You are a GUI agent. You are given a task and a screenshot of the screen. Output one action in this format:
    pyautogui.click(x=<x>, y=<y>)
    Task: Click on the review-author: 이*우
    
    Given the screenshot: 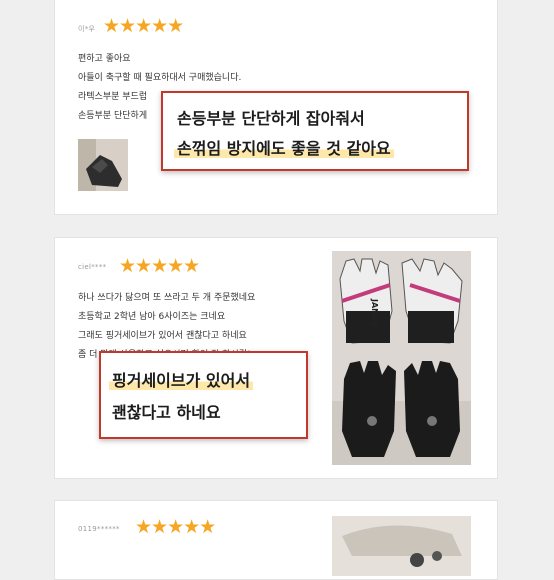 What is the action you would take?
    pyautogui.click(x=87, y=29)
    